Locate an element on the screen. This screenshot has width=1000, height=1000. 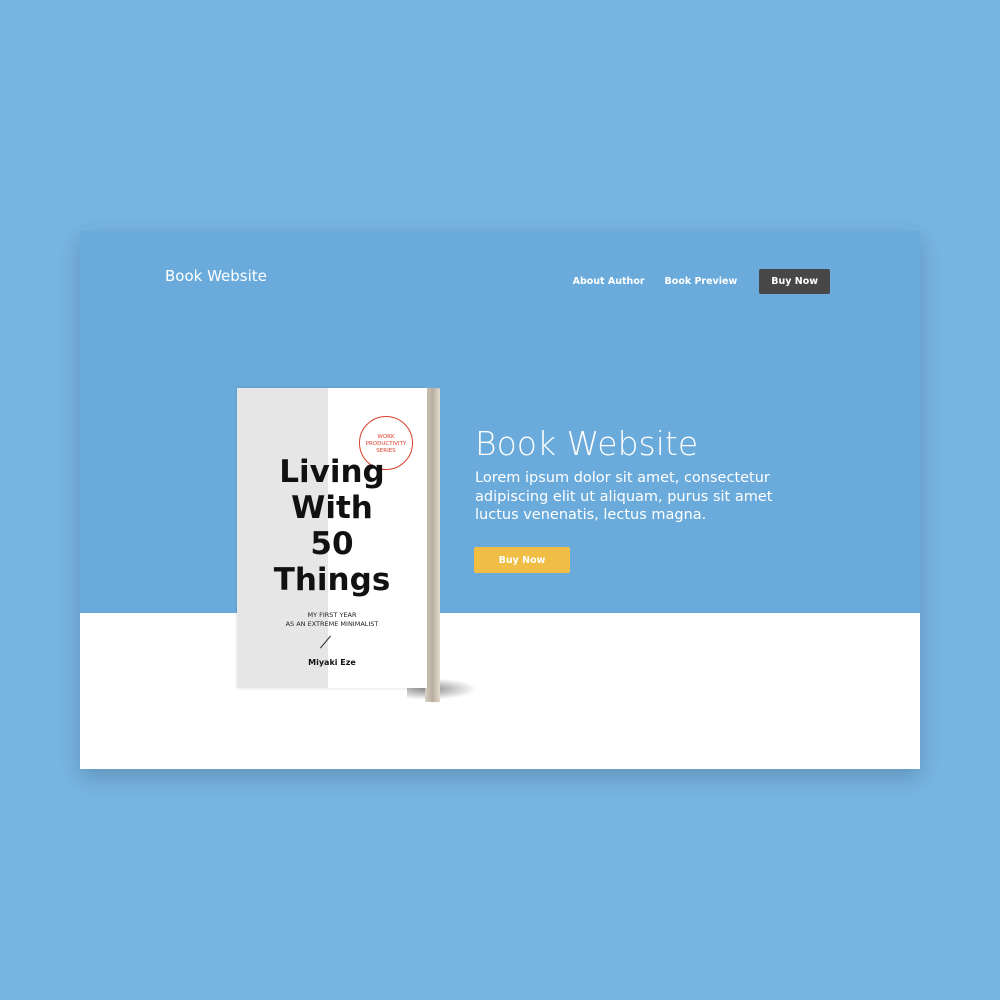
book-author: Miyaki Eze is located at coordinates (332, 662).